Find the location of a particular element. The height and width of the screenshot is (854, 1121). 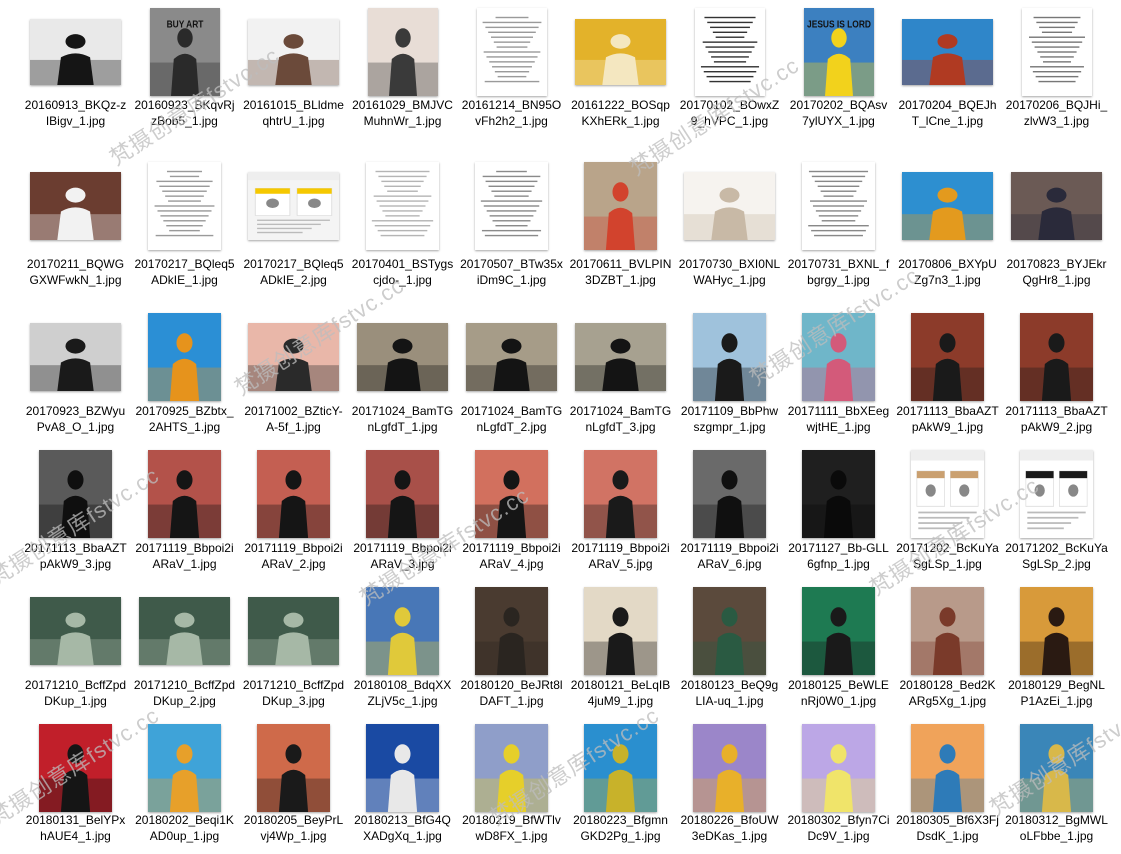

file-tile: 20180219_BfWTlvwD8FX_1.jpg is located at coordinates (511, 788).